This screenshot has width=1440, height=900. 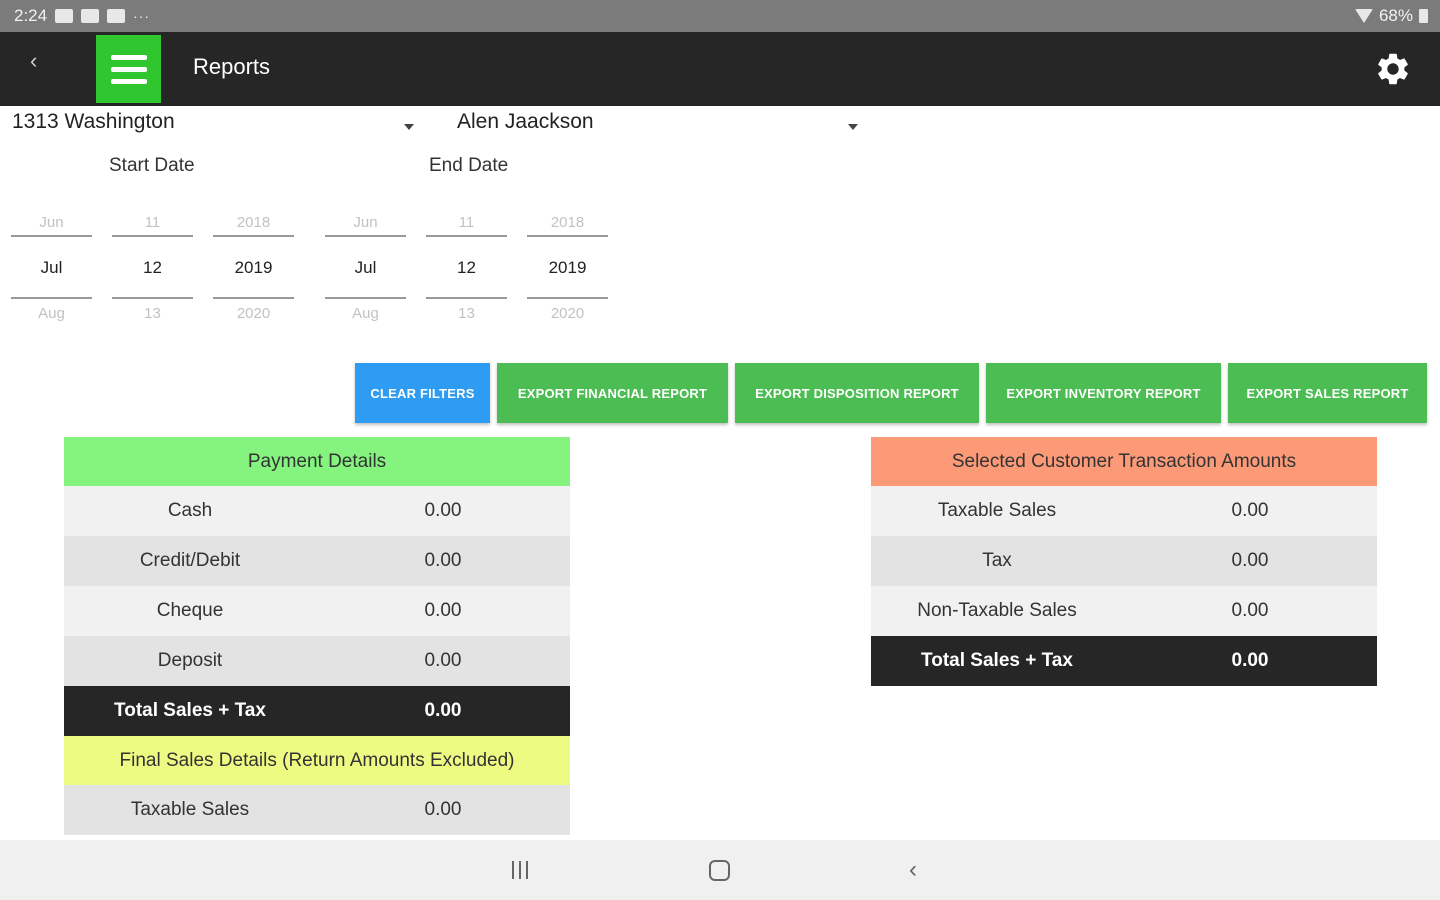 I want to click on image-icon, so click(x=64, y=16).